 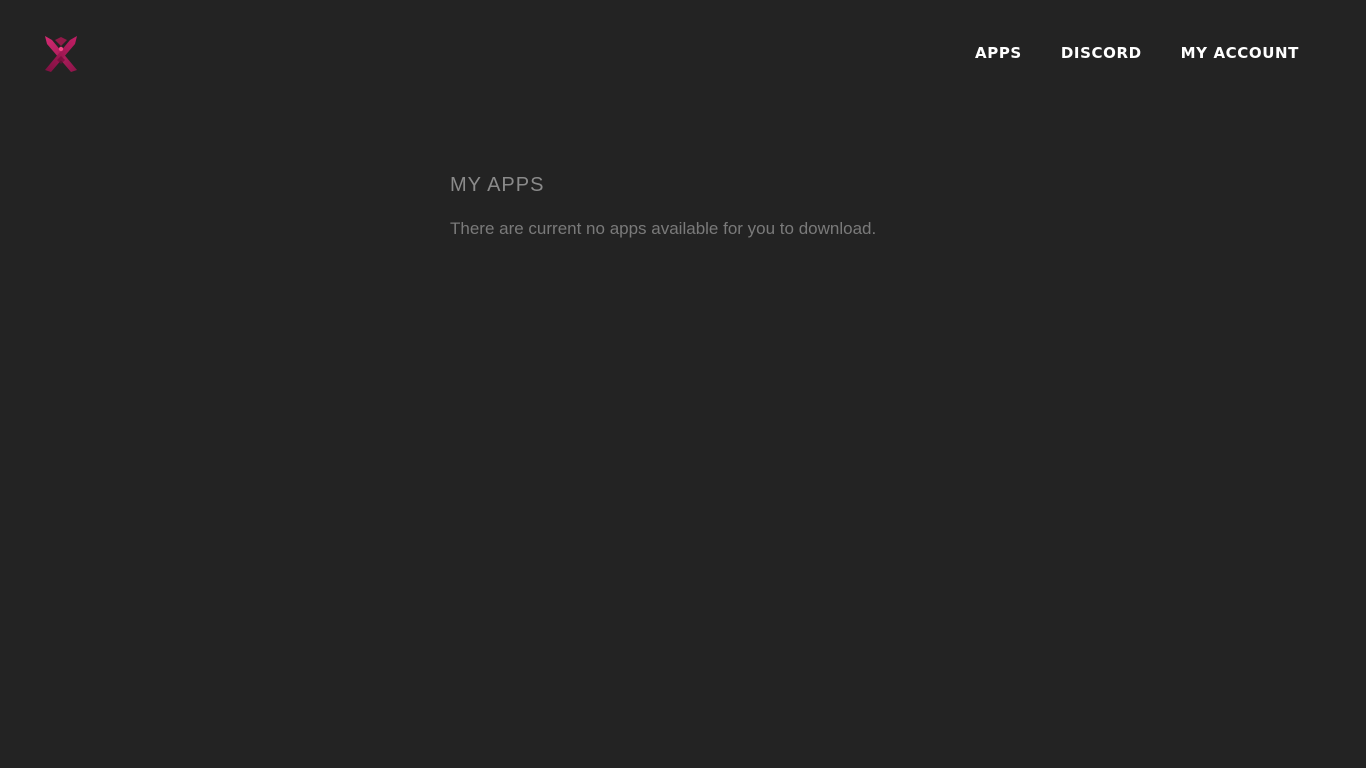 What do you see at coordinates (497, 185) in the screenshot?
I see `page-title: MY APPS` at bounding box center [497, 185].